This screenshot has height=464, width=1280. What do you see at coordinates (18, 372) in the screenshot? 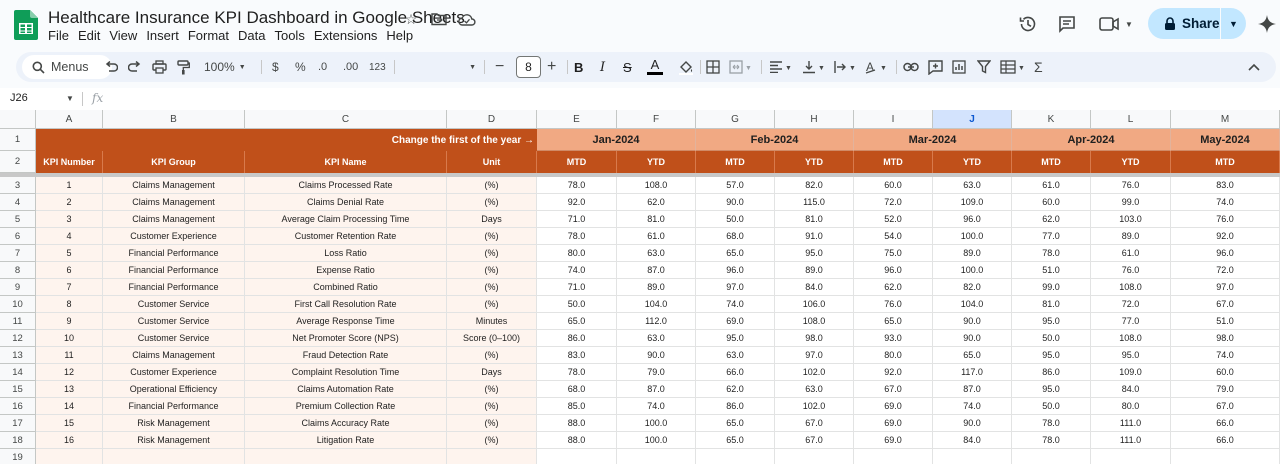
I see `row-header-14: 14` at bounding box center [18, 372].